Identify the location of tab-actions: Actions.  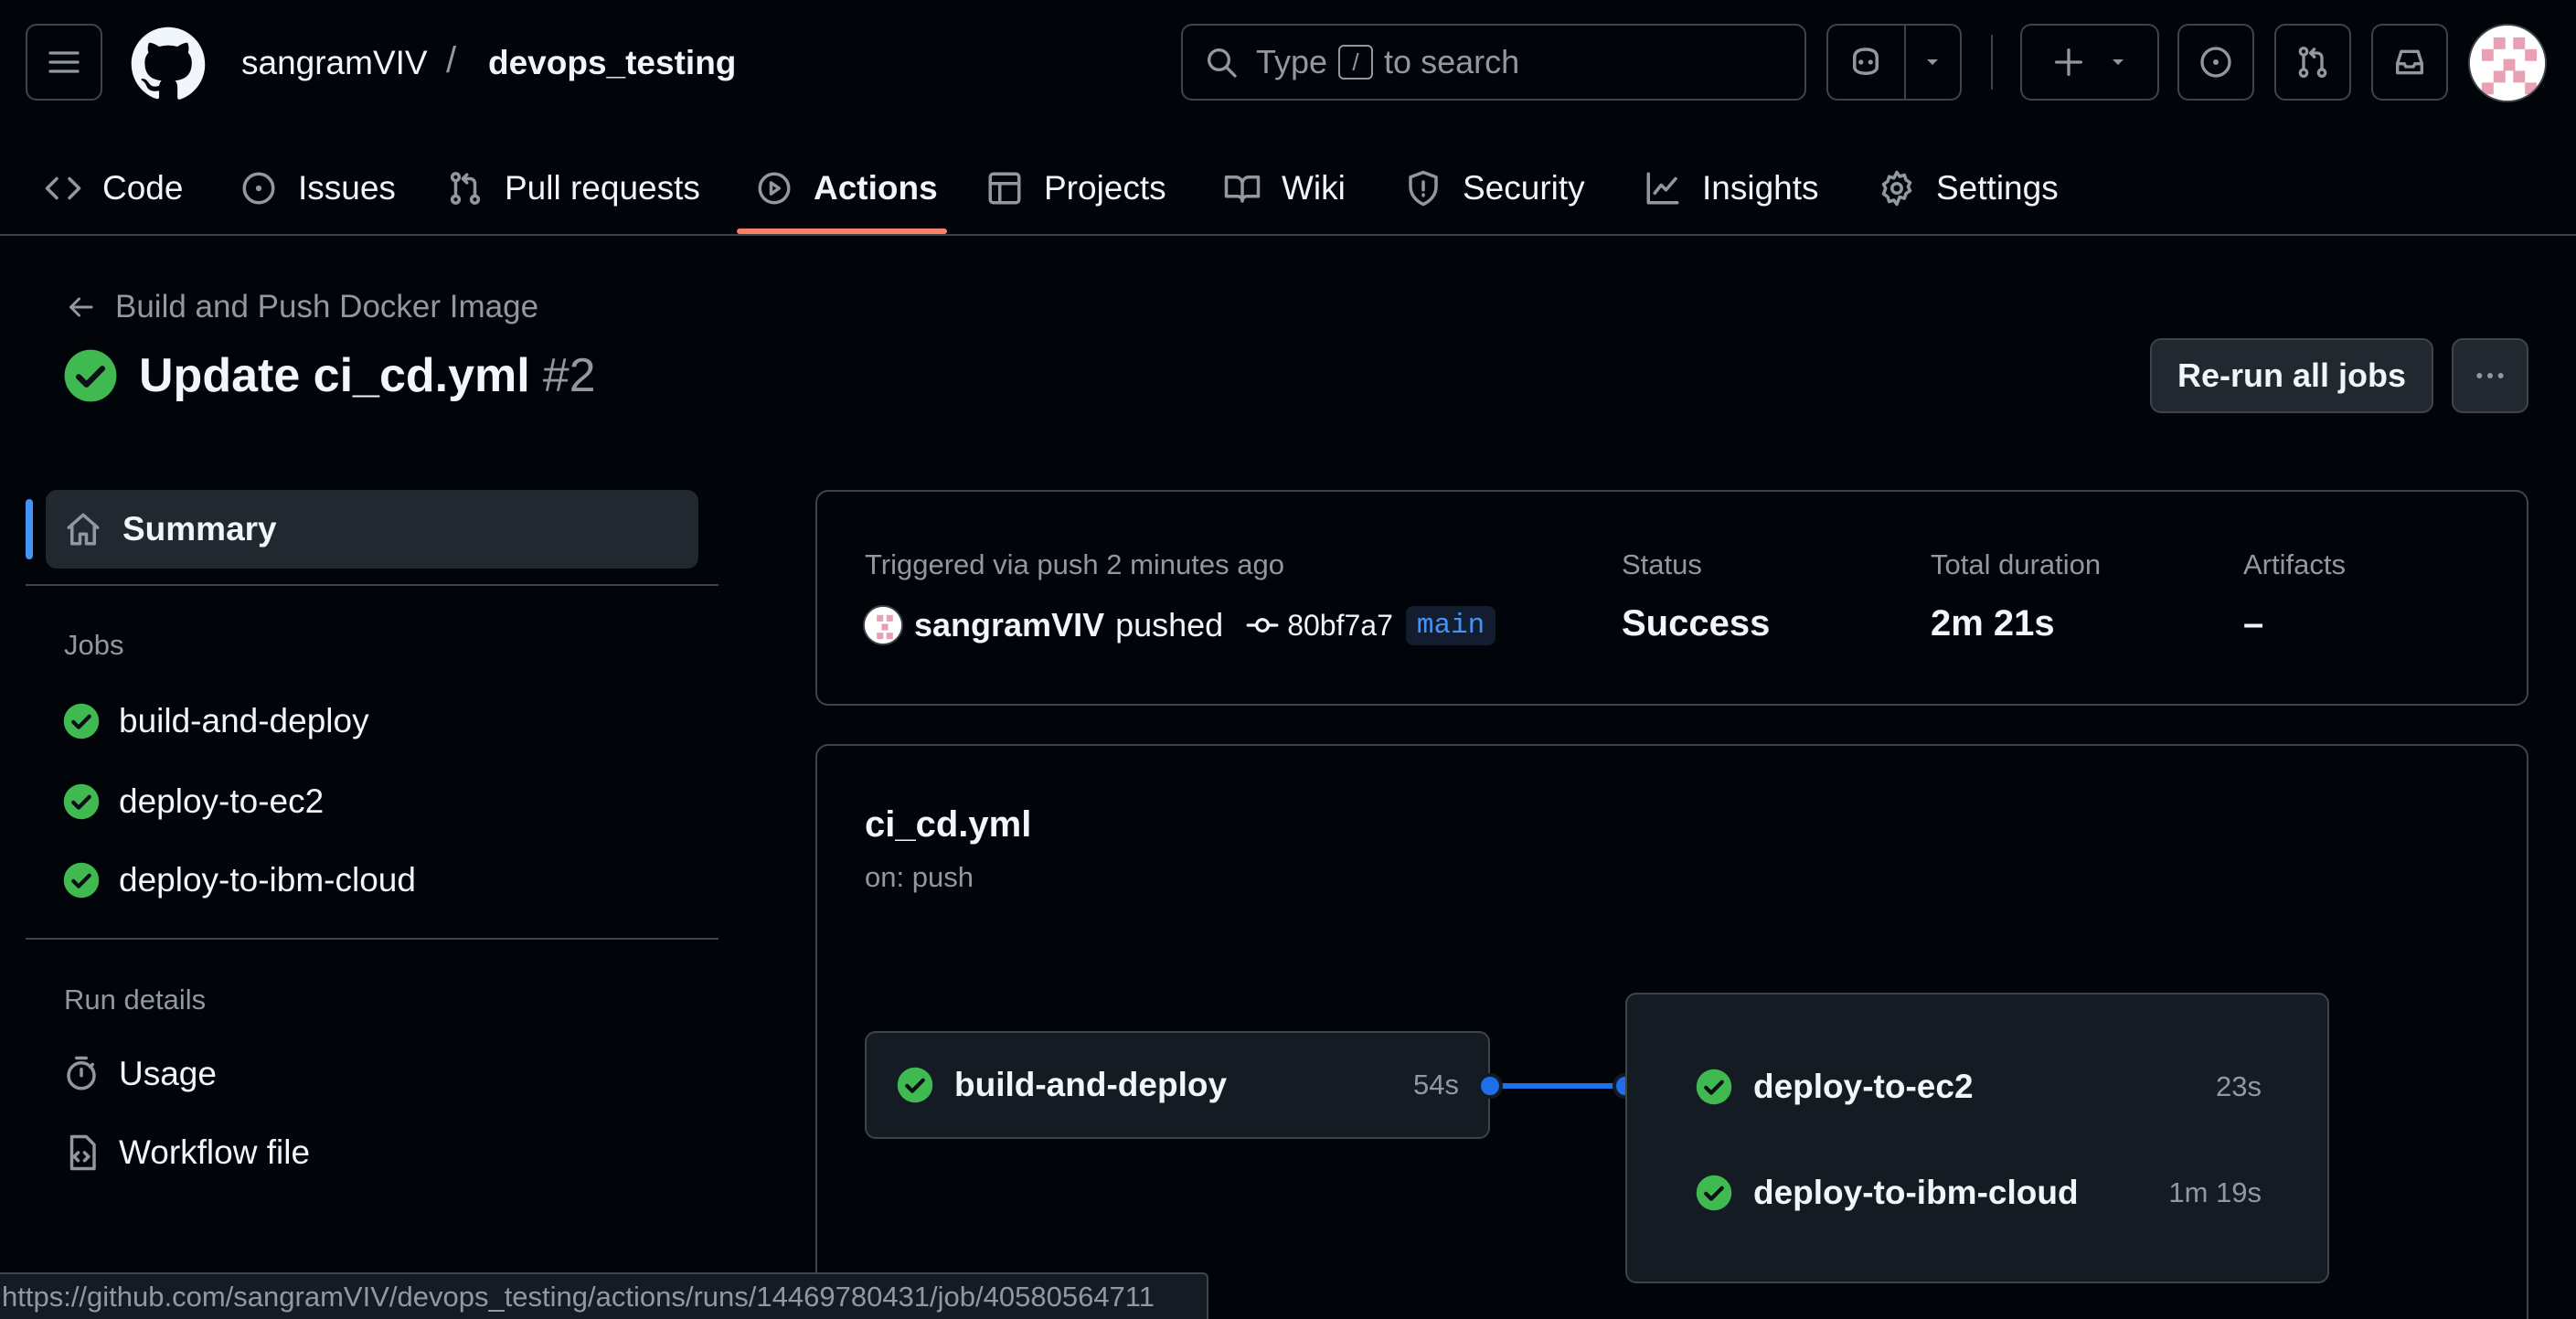
(847, 189).